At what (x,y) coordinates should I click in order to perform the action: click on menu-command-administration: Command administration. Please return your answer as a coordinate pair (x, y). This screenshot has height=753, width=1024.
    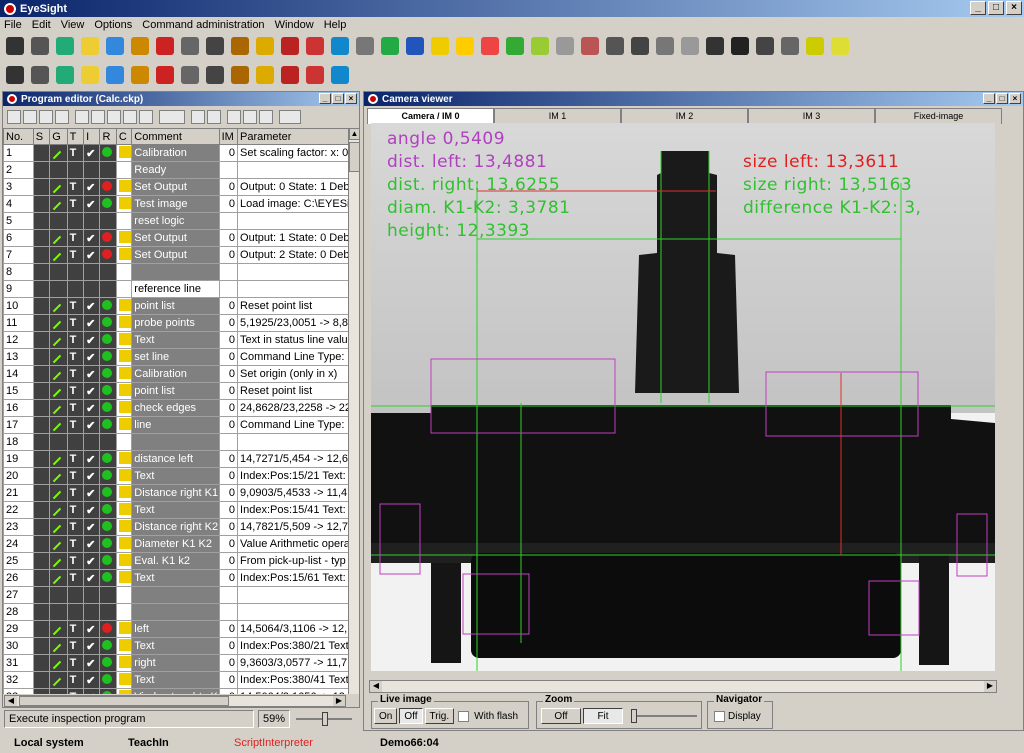
    Looking at the image, I should click on (203, 25).